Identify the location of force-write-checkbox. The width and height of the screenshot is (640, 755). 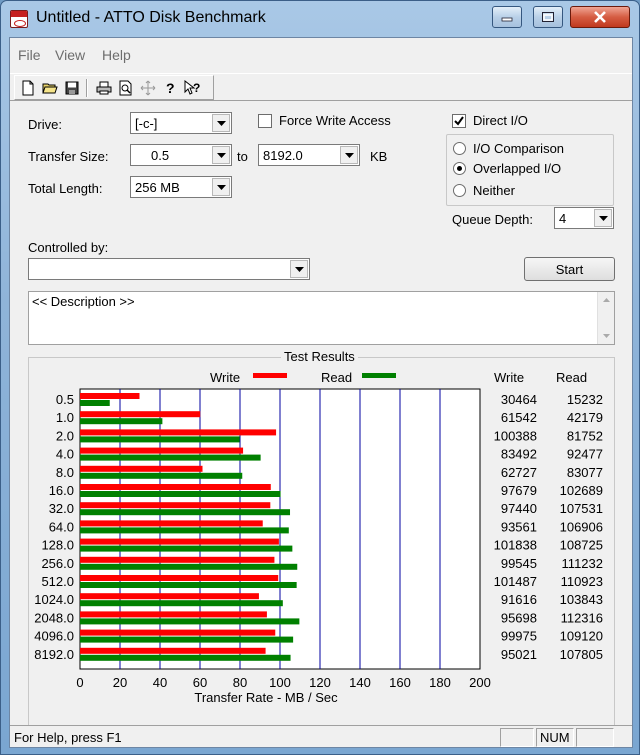
(265, 121).